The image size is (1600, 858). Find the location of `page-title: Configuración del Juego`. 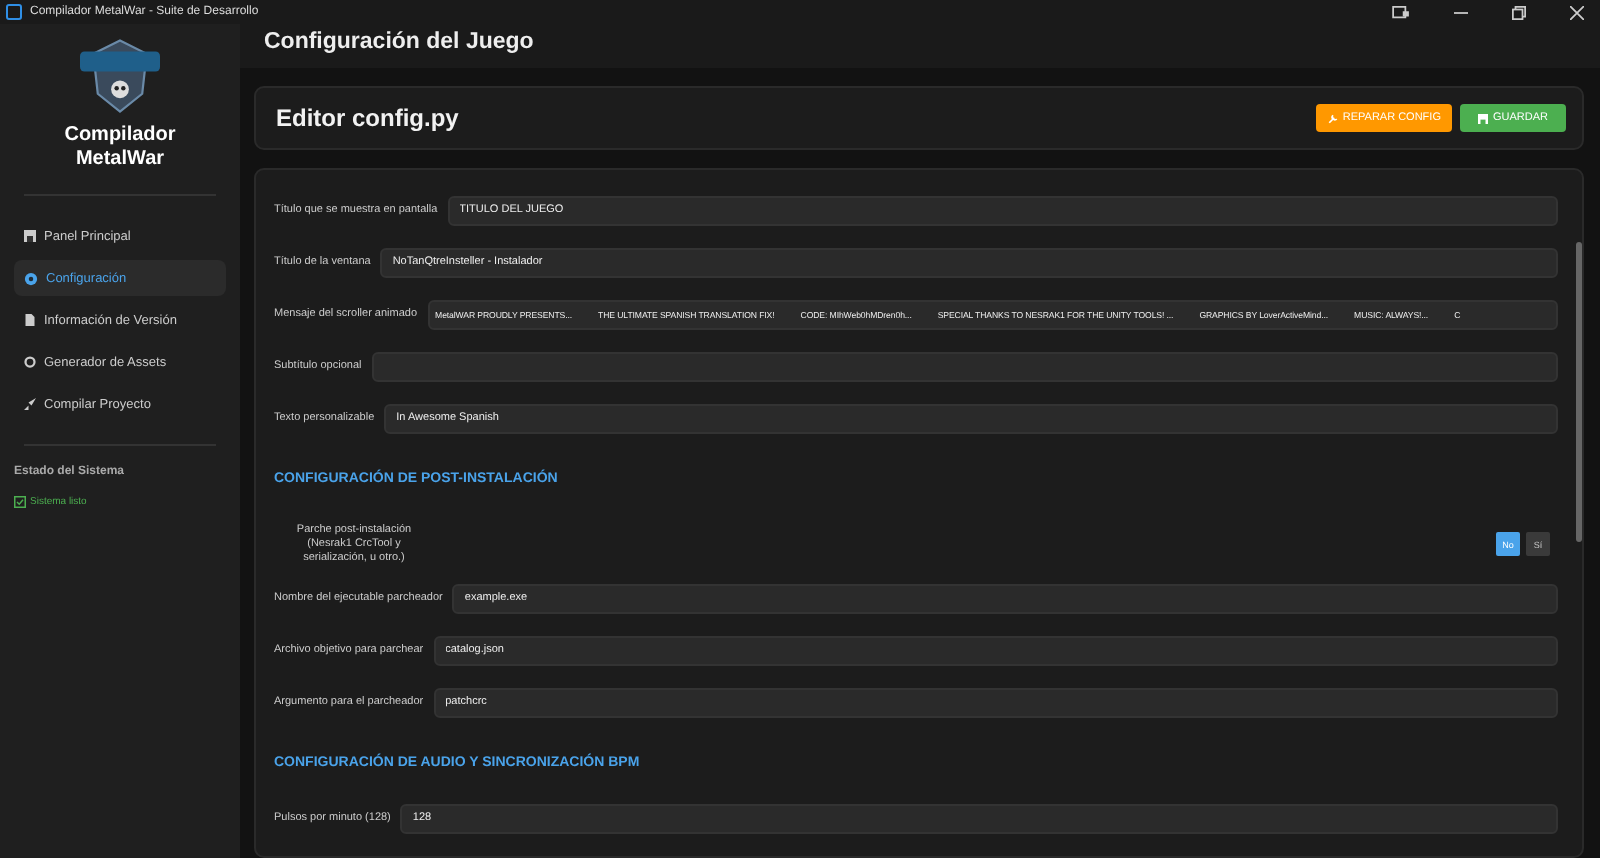

page-title: Configuración del Juego is located at coordinates (399, 42).